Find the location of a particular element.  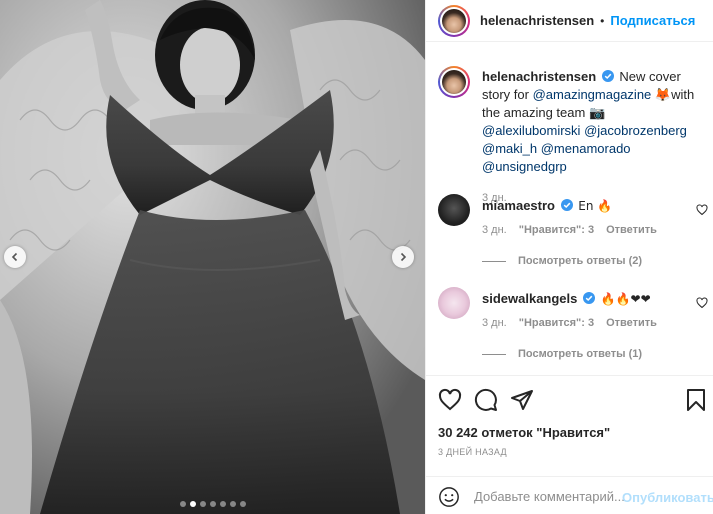

commenter-username: sidewalkangels is located at coordinates (529, 298).